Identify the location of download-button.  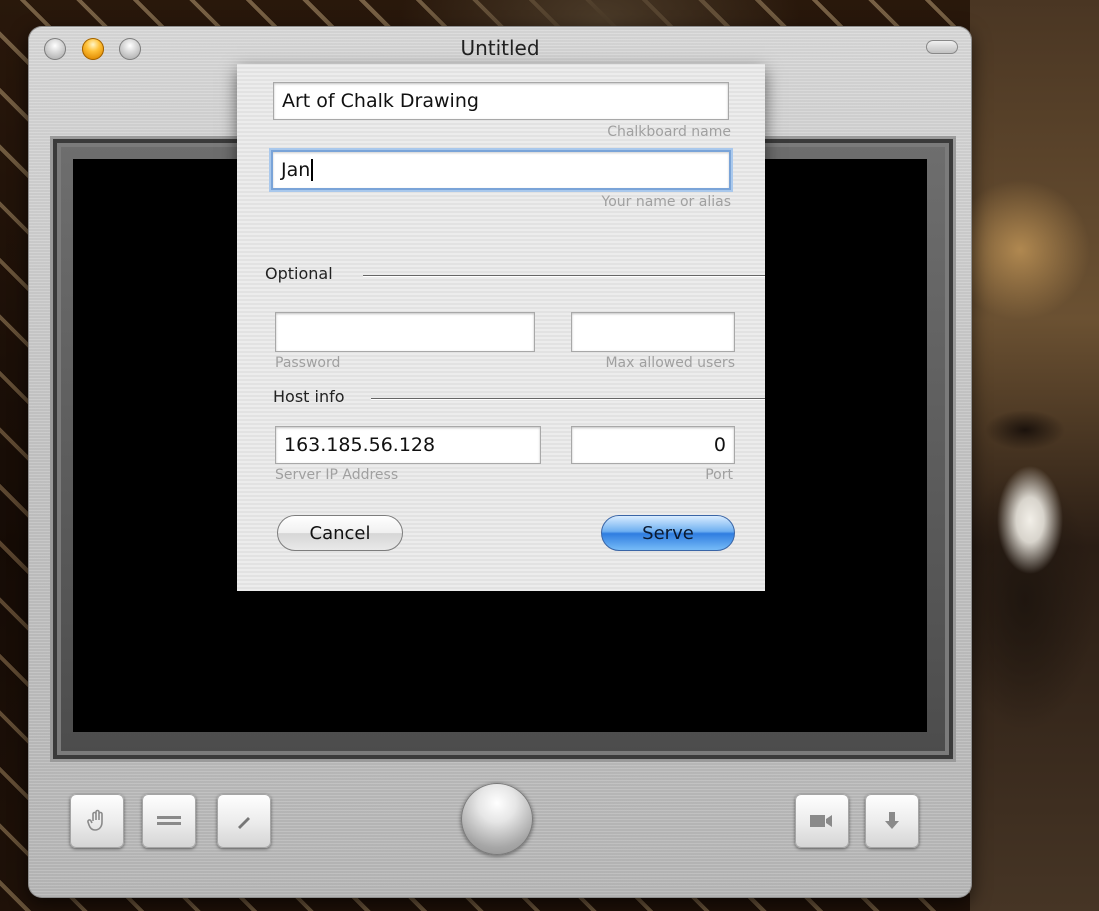
(892, 821).